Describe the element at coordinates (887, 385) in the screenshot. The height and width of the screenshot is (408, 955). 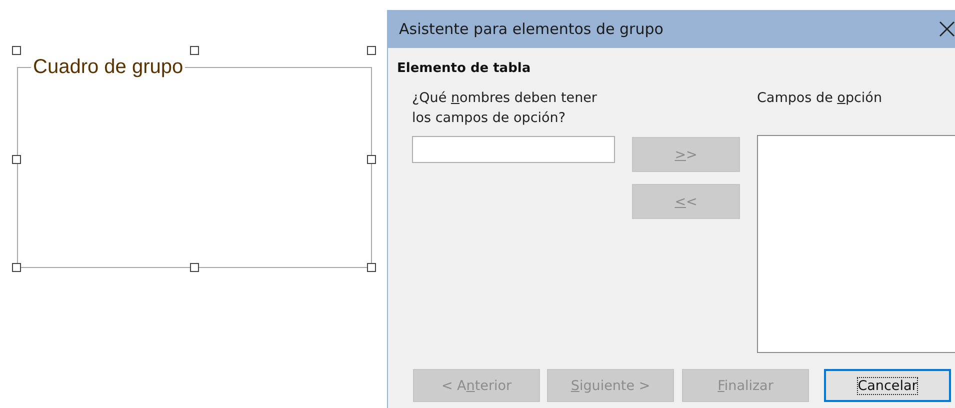
I see `wizard-button: Cancelar` at that location.